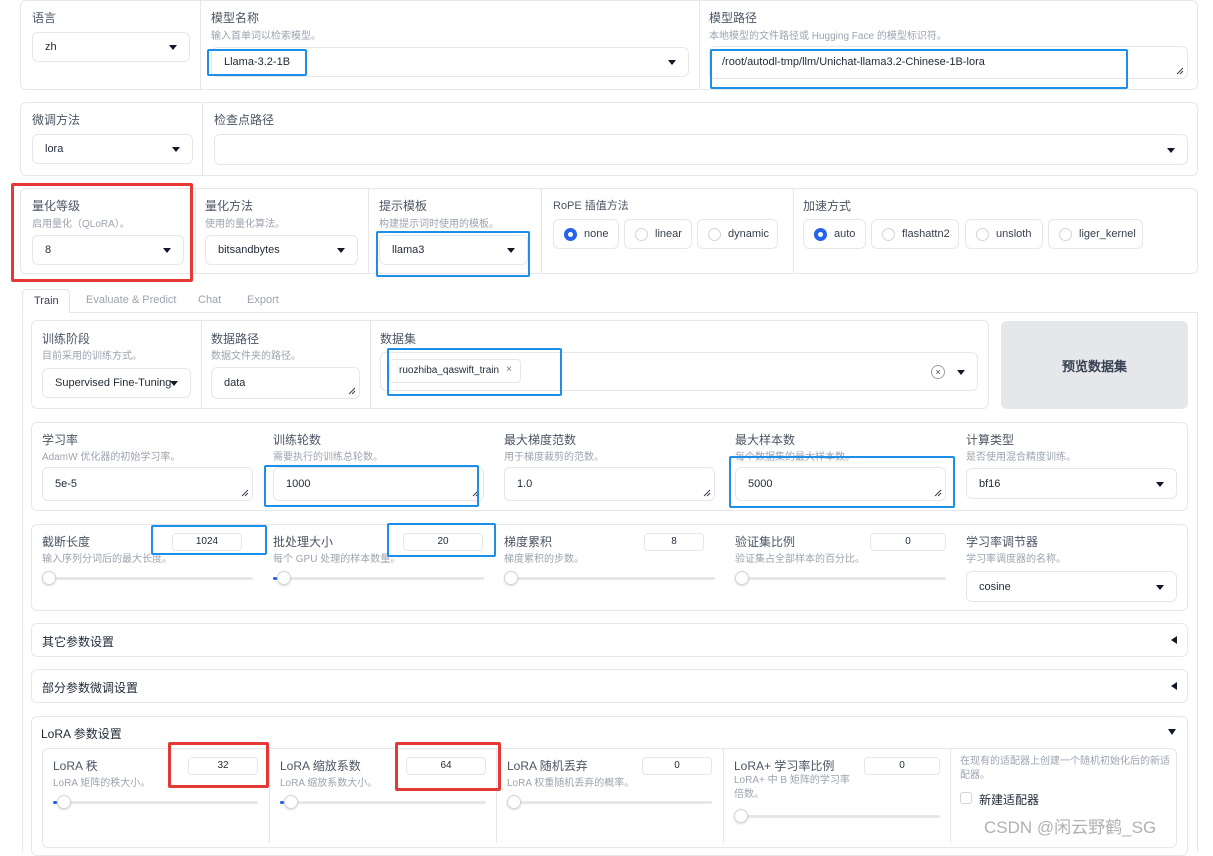 The width and height of the screenshot is (1213, 856). What do you see at coordinates (46, 301) in the screenshot?
I see `tab-train: Train` at bounding box center [46, 301].